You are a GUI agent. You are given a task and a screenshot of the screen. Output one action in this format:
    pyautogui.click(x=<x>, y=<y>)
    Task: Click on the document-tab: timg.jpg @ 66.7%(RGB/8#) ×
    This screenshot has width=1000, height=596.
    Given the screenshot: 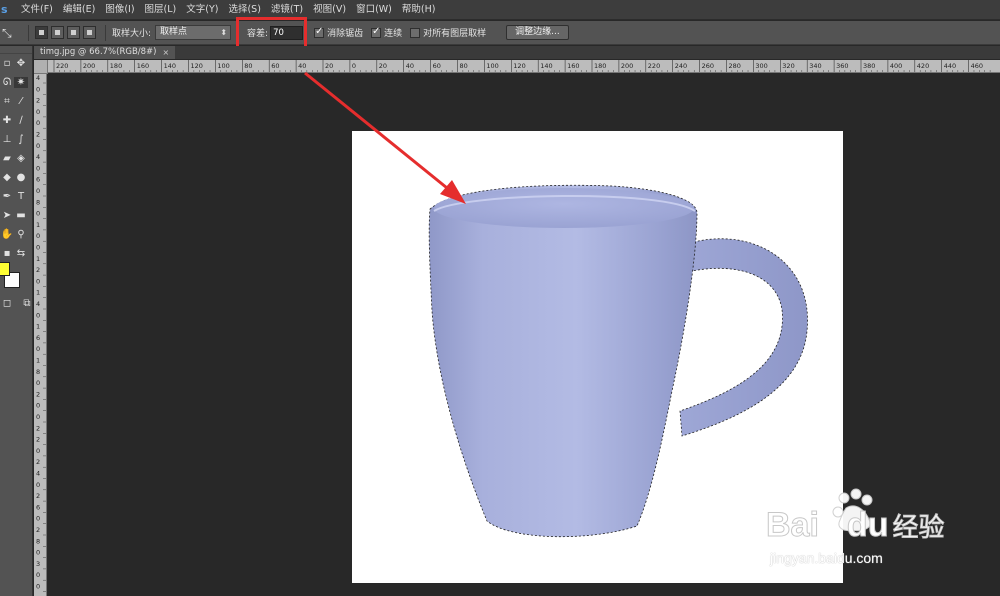 What is the action you would take?
    pyautogui.click(x=105, y=52)
    